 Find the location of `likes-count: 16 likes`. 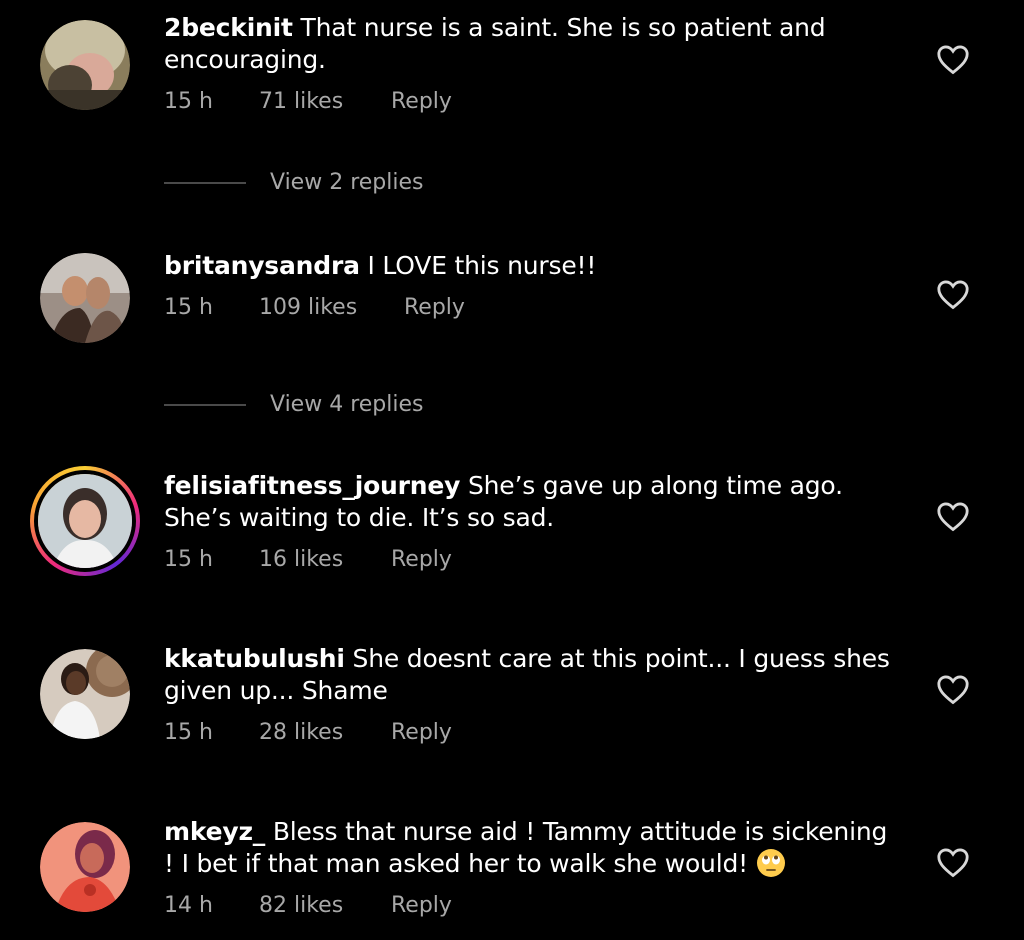

likes-count: 16 likes is located at coordinates (325, 559).